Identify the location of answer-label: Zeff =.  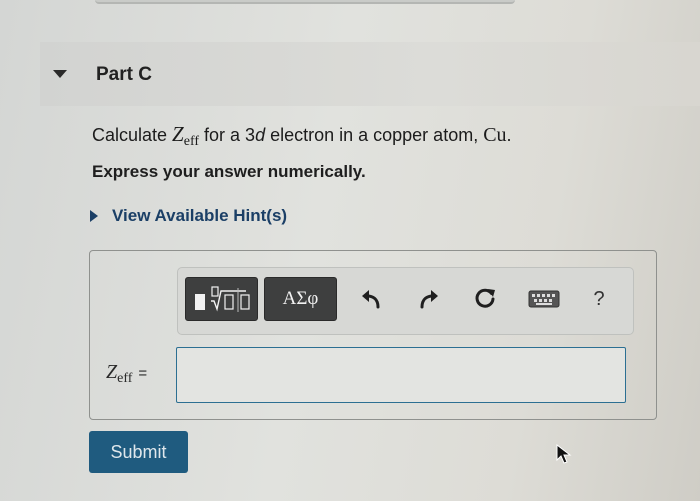
(126, 374).